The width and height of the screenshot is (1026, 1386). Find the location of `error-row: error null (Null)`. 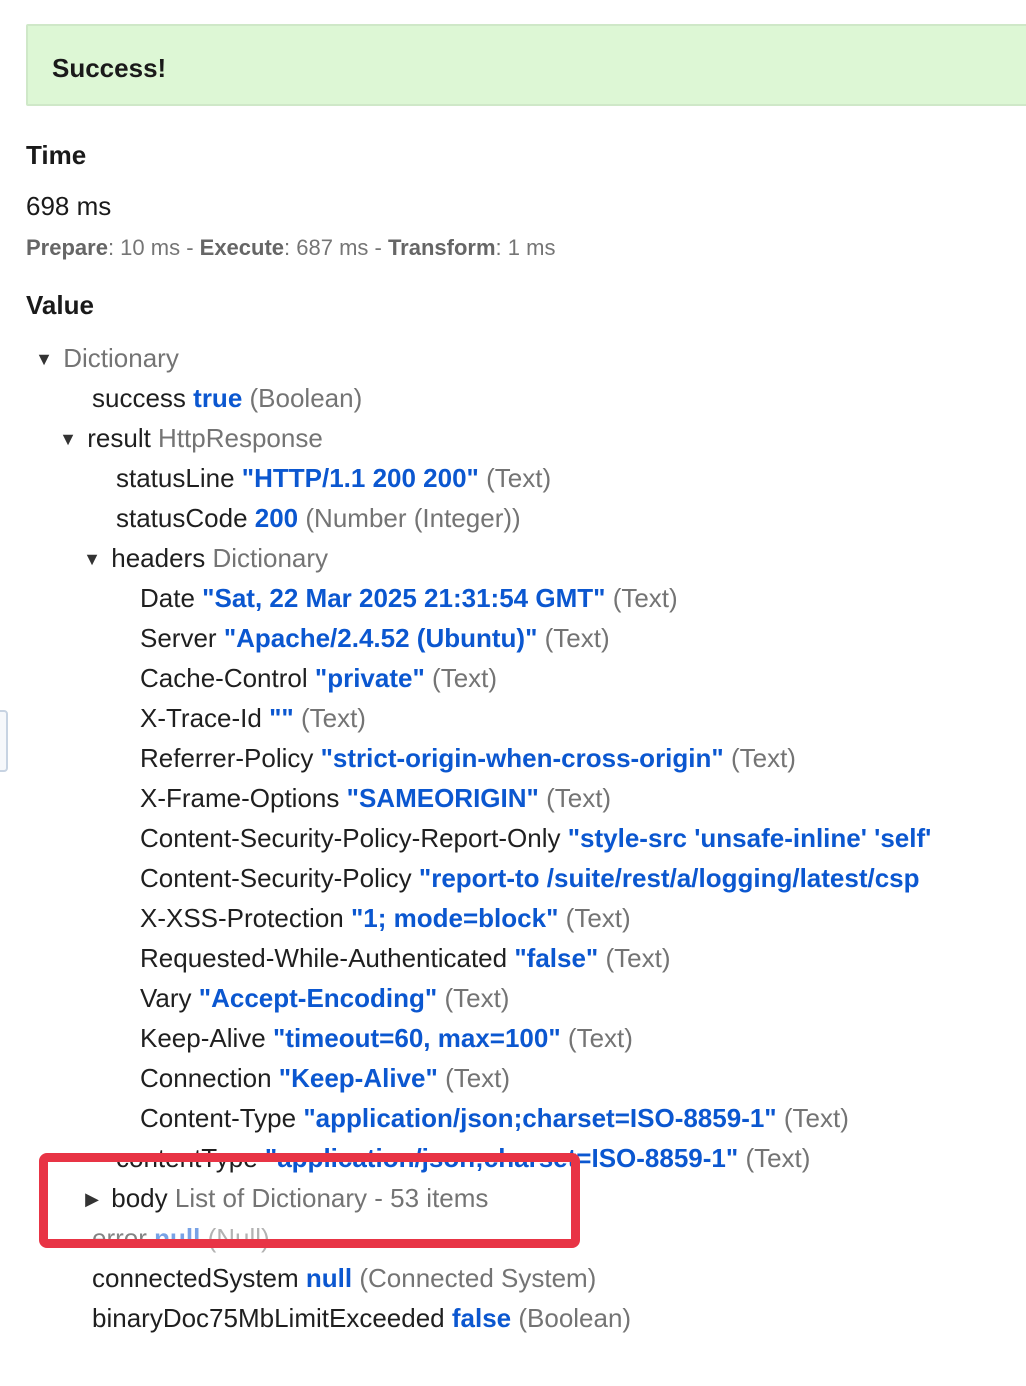

error-row: error null (Null) is located at coordinates (181, 1238).